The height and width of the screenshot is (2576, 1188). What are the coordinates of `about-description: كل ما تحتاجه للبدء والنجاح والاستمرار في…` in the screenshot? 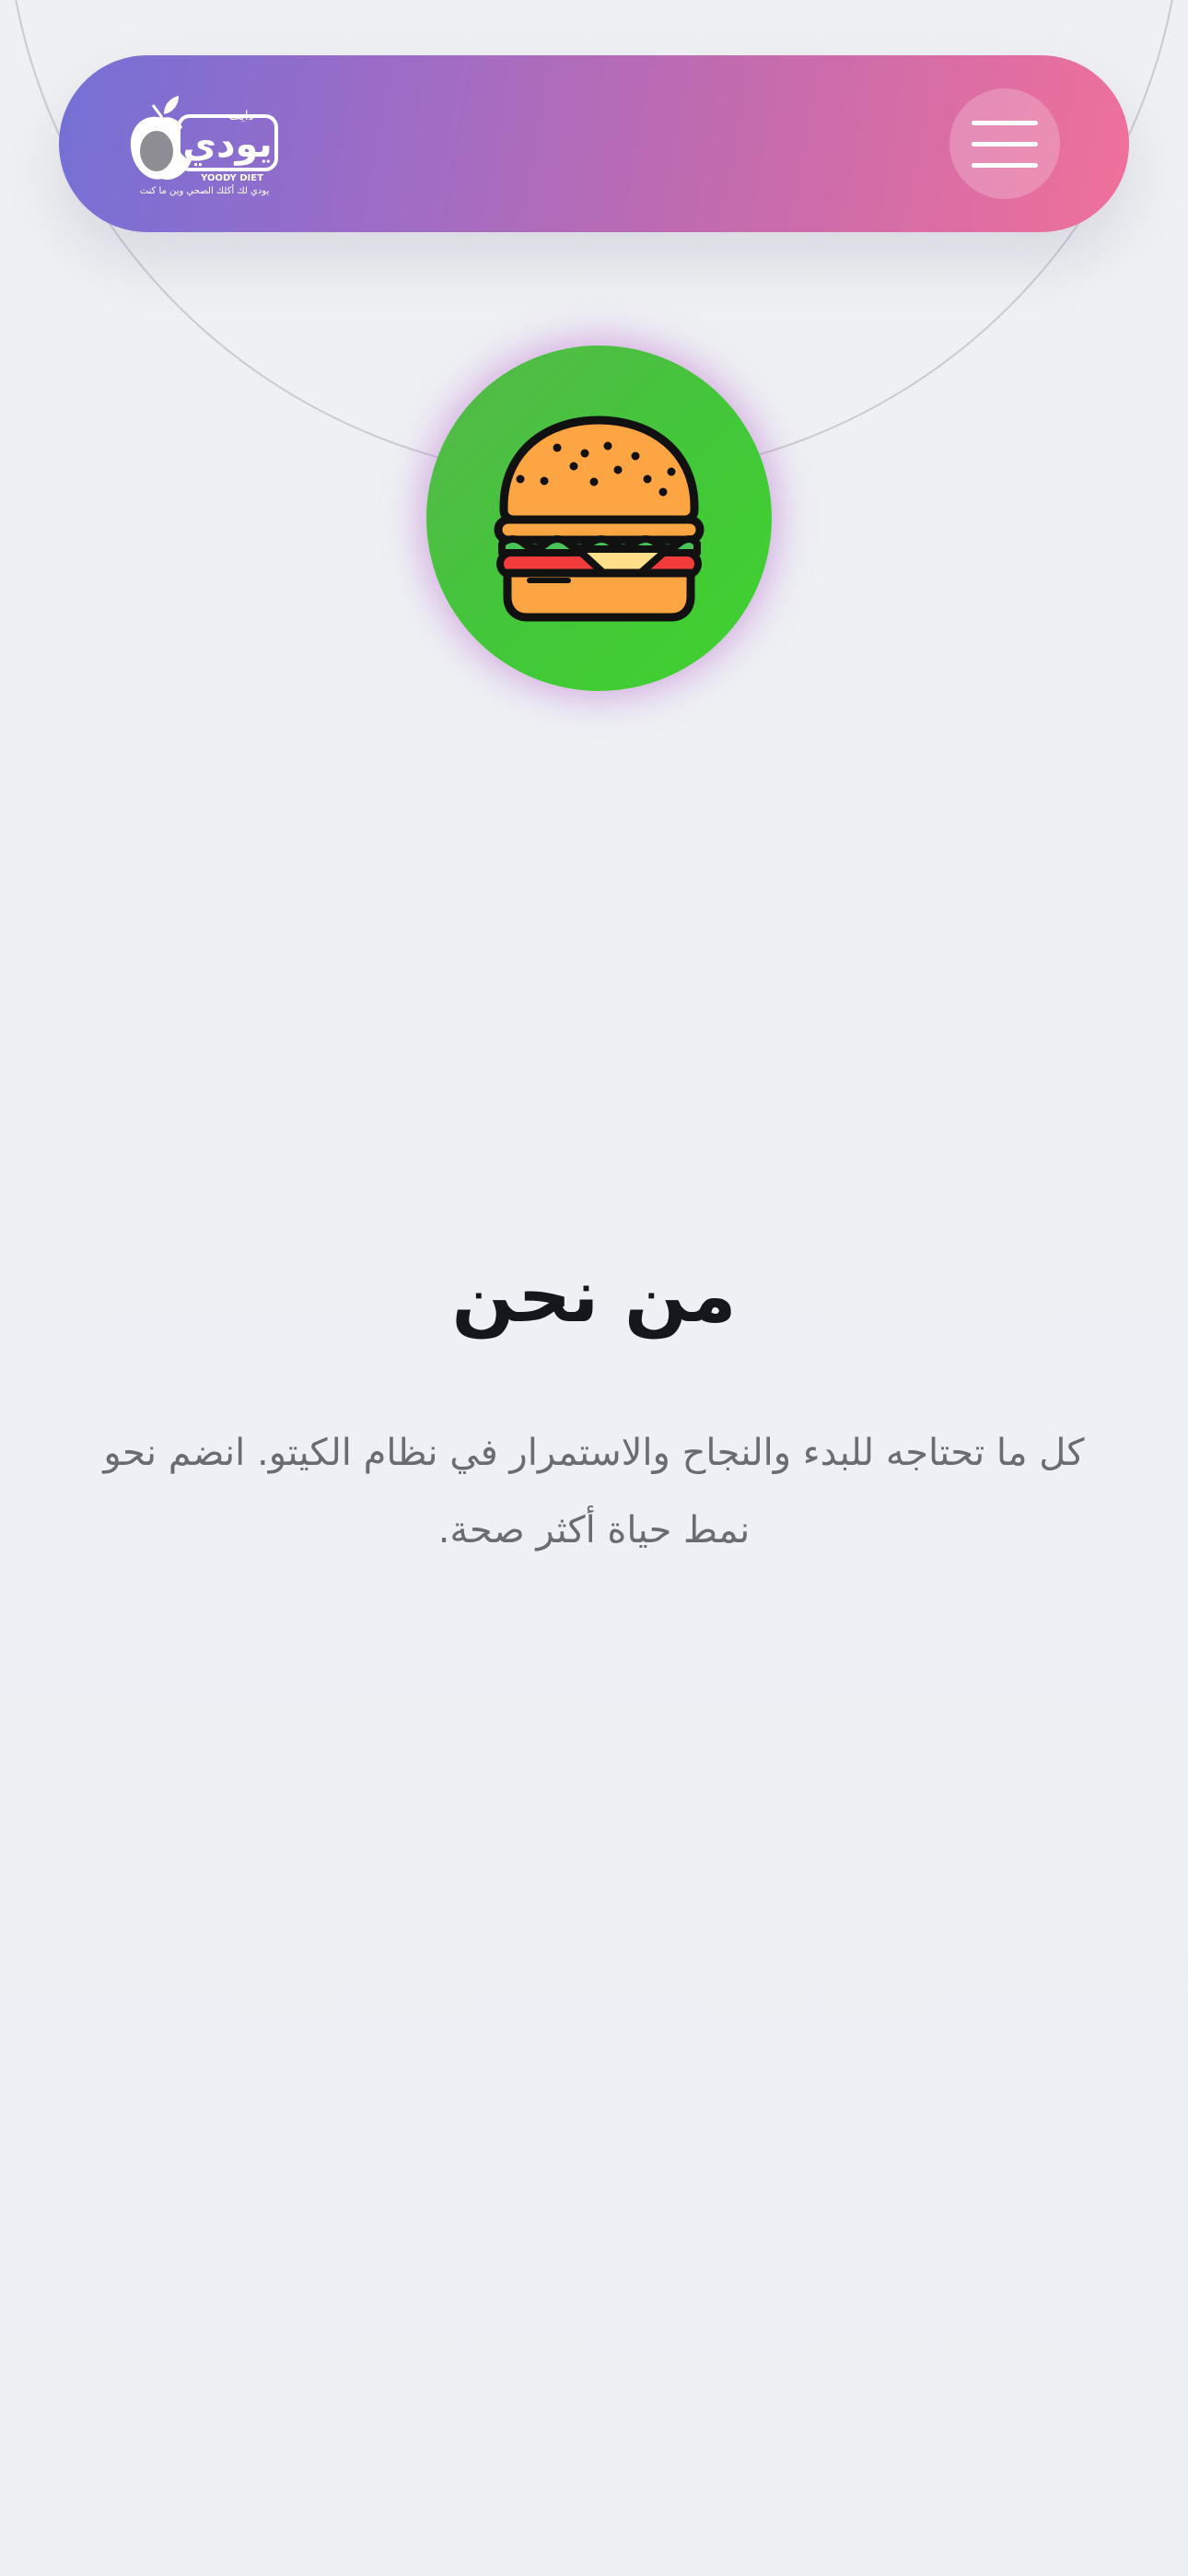 It's located at (594, 1491).